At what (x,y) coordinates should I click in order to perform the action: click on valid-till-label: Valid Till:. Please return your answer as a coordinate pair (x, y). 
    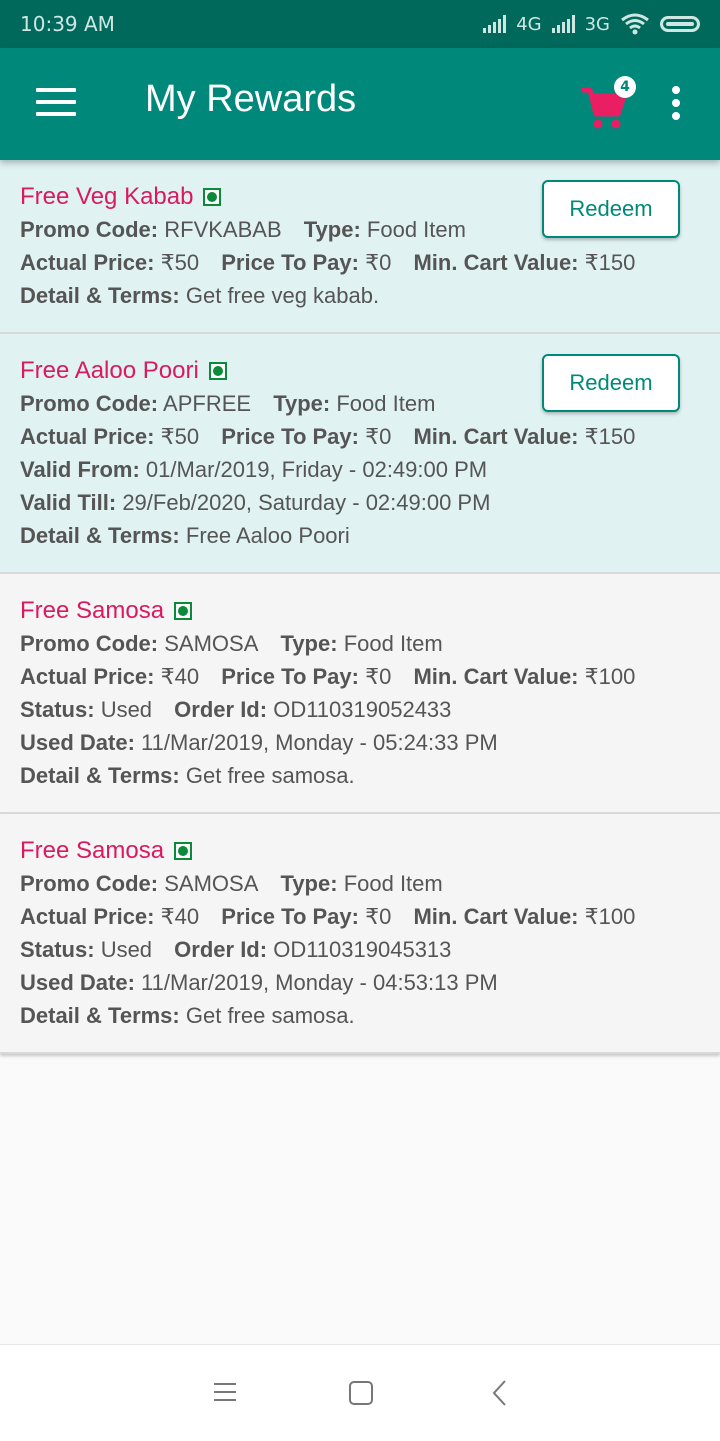
    Looking at the image, I should click on (68, 502).